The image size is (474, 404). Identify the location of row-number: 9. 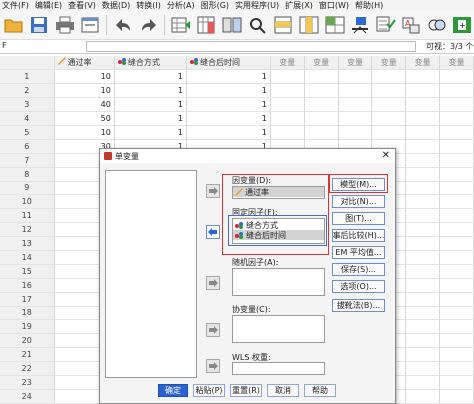
(27, 188).